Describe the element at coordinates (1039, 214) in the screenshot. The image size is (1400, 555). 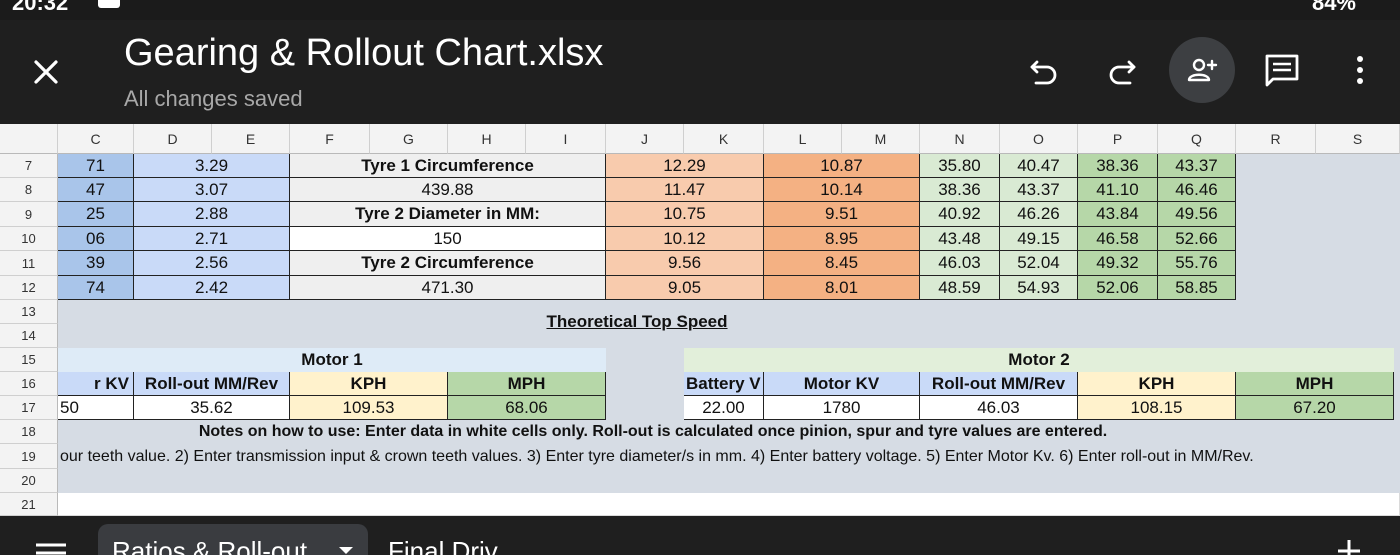
I see `speed-o-cell: 46.26` at that location.